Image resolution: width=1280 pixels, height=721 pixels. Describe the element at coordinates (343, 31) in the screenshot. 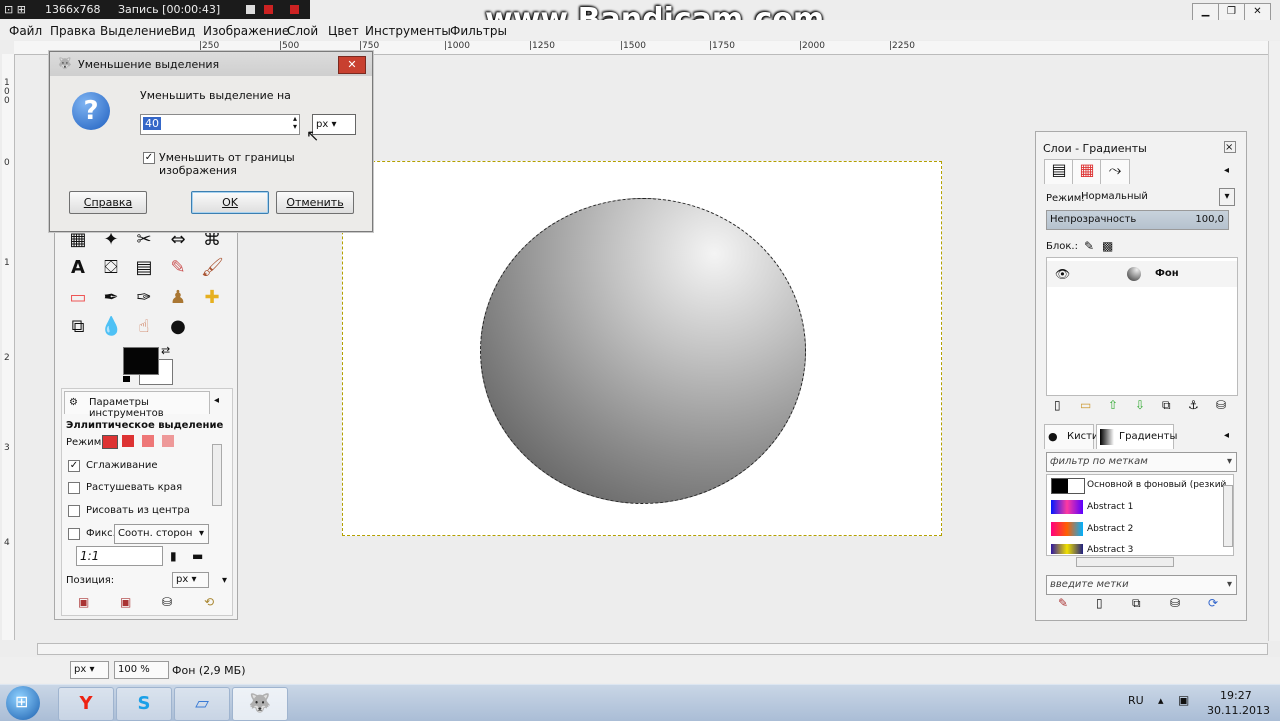

I see `menu-colors: Цвет` at that location.